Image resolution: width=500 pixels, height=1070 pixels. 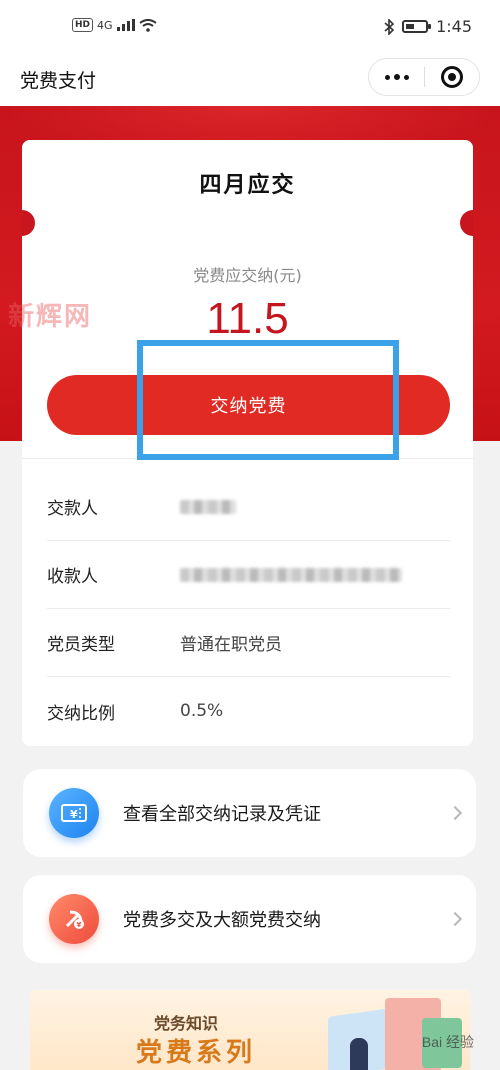 I want to click on status-right: 1:45, so click(x=428, y=26).